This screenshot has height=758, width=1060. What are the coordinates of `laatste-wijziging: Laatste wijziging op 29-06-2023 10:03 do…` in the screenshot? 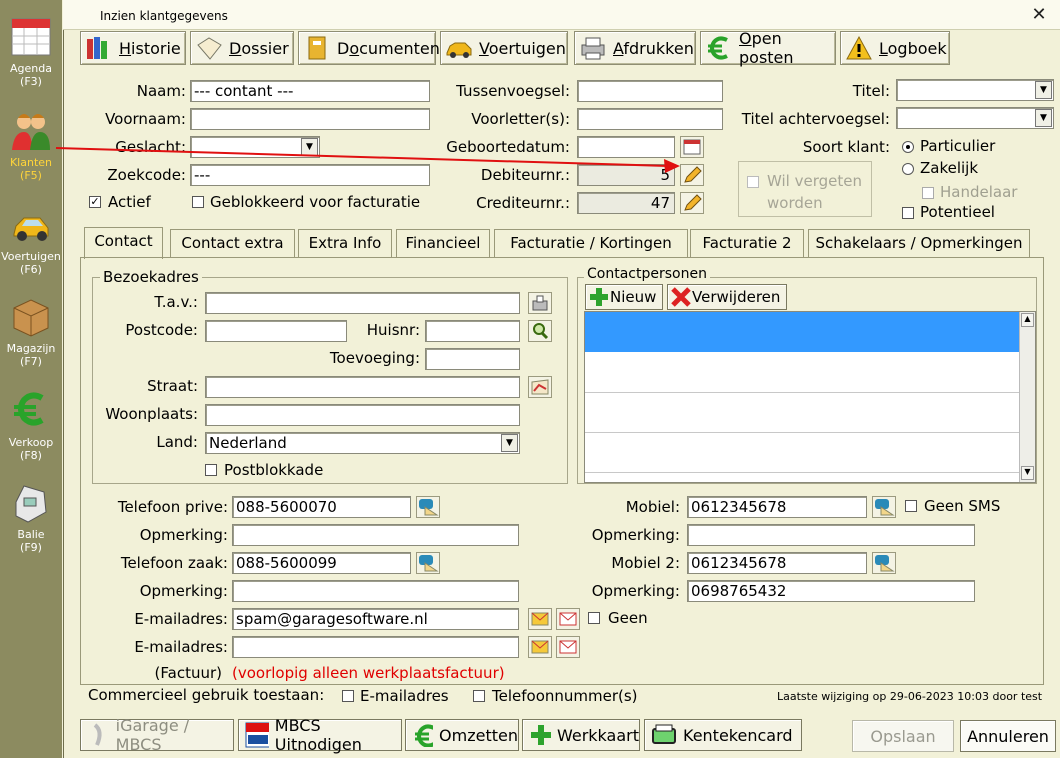 It's located at (910, 696).